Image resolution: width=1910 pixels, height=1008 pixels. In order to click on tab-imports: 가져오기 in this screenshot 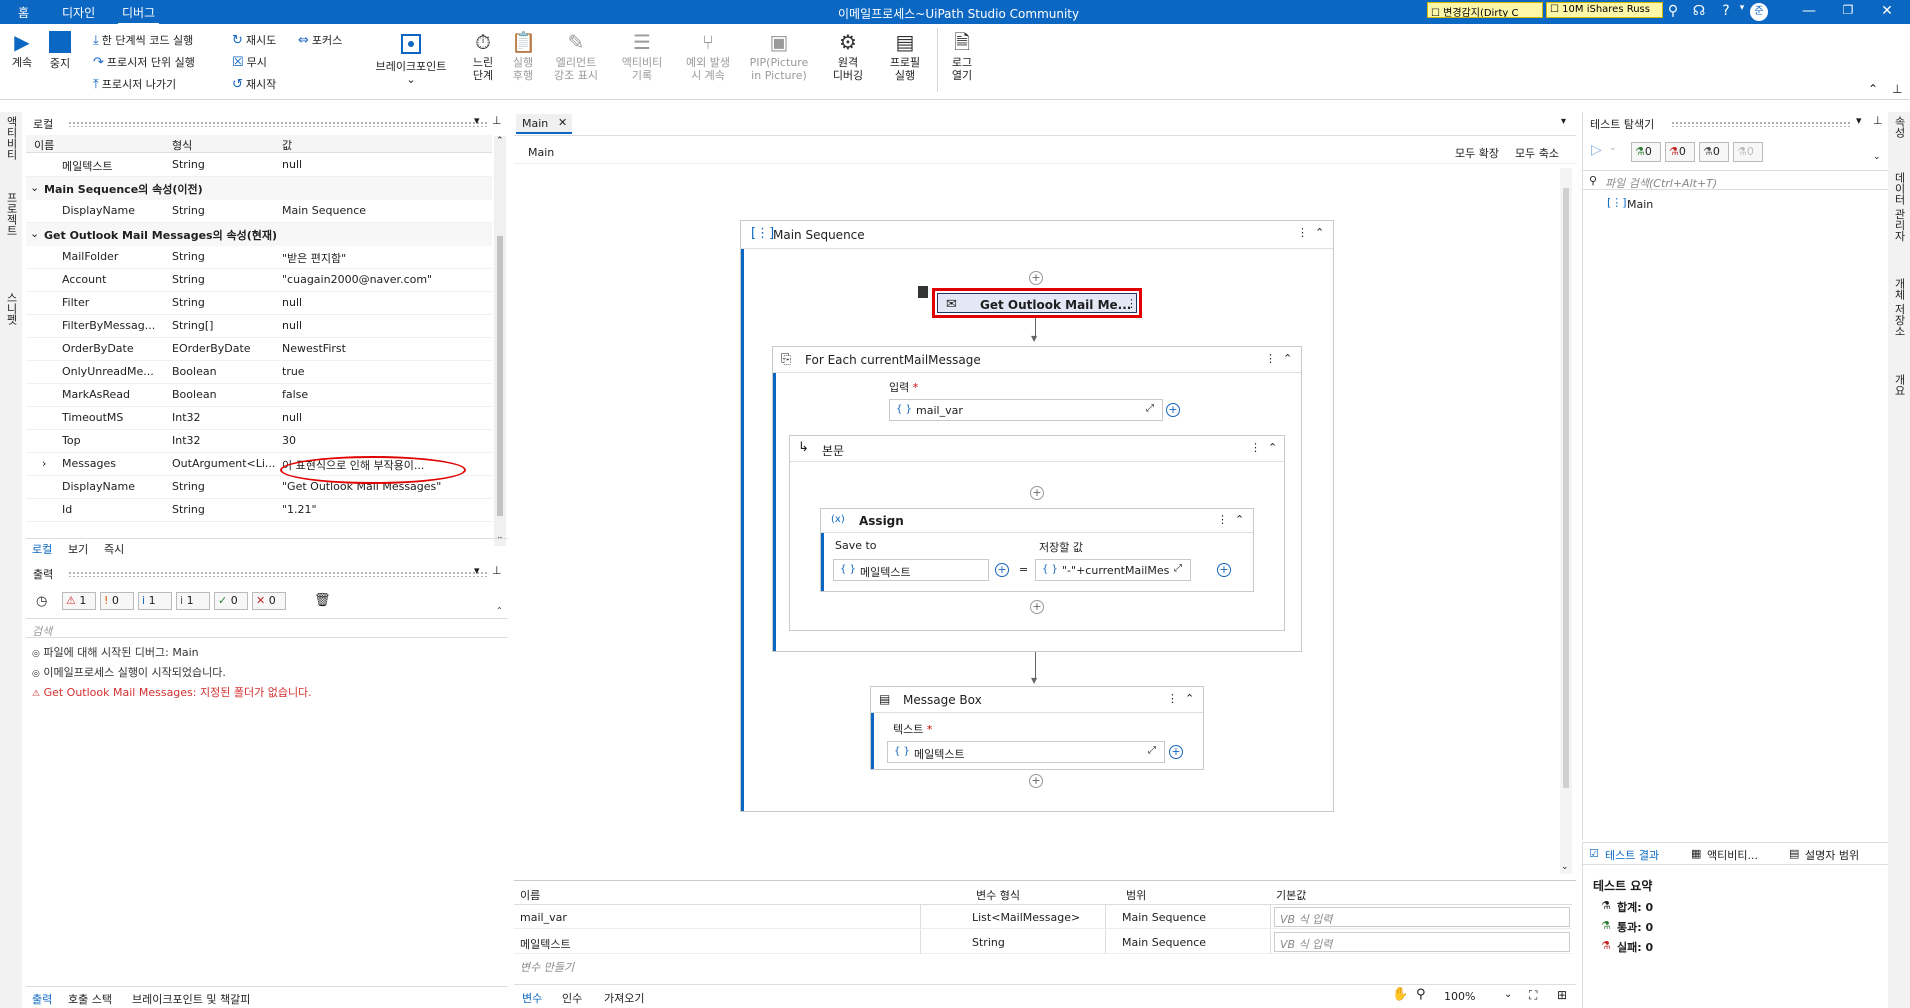, I will do `click(624, 998)`.